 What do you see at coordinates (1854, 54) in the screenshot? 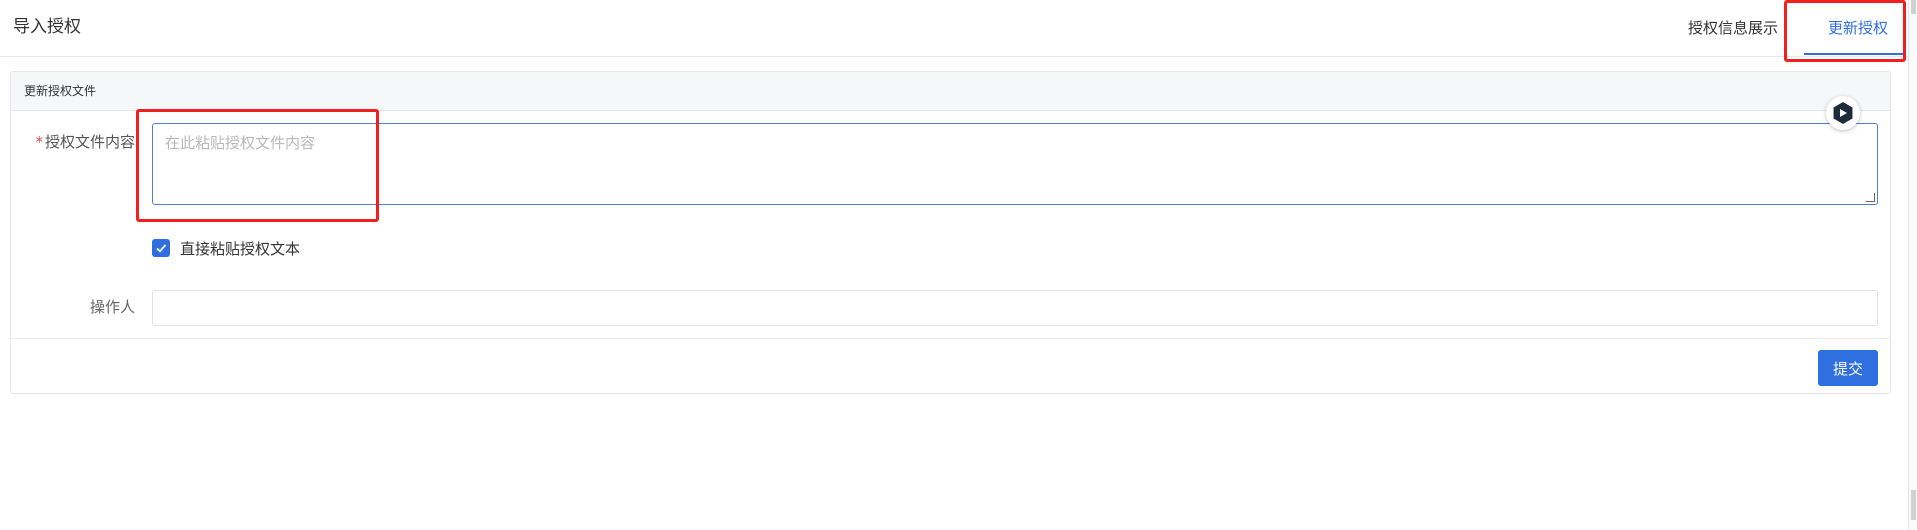
I see `active-tab-indicator` at bounding box center [1854, 54].